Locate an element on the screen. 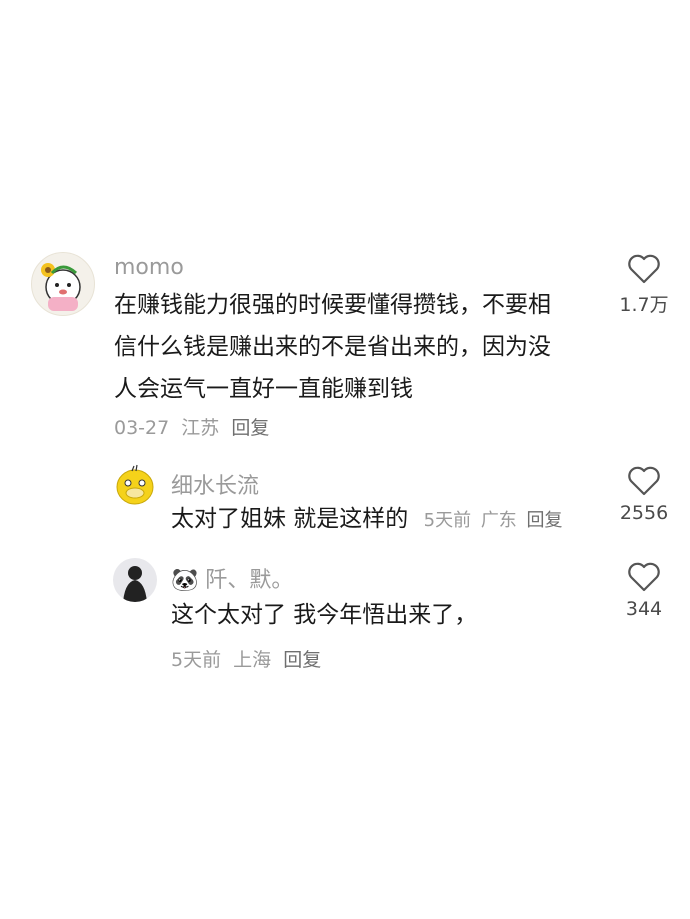  reply-username-row: 🐼 阡、默。 is located at coordinates (232, 578).